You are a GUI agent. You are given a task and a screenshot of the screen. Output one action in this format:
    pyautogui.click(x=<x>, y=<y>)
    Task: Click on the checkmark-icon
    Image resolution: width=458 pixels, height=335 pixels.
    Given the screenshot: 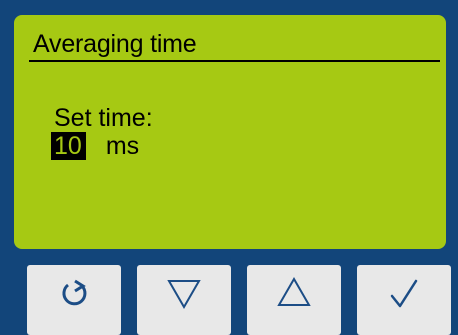 What is the action you would take?
    pyautogui.click(x=404, y=293)
    